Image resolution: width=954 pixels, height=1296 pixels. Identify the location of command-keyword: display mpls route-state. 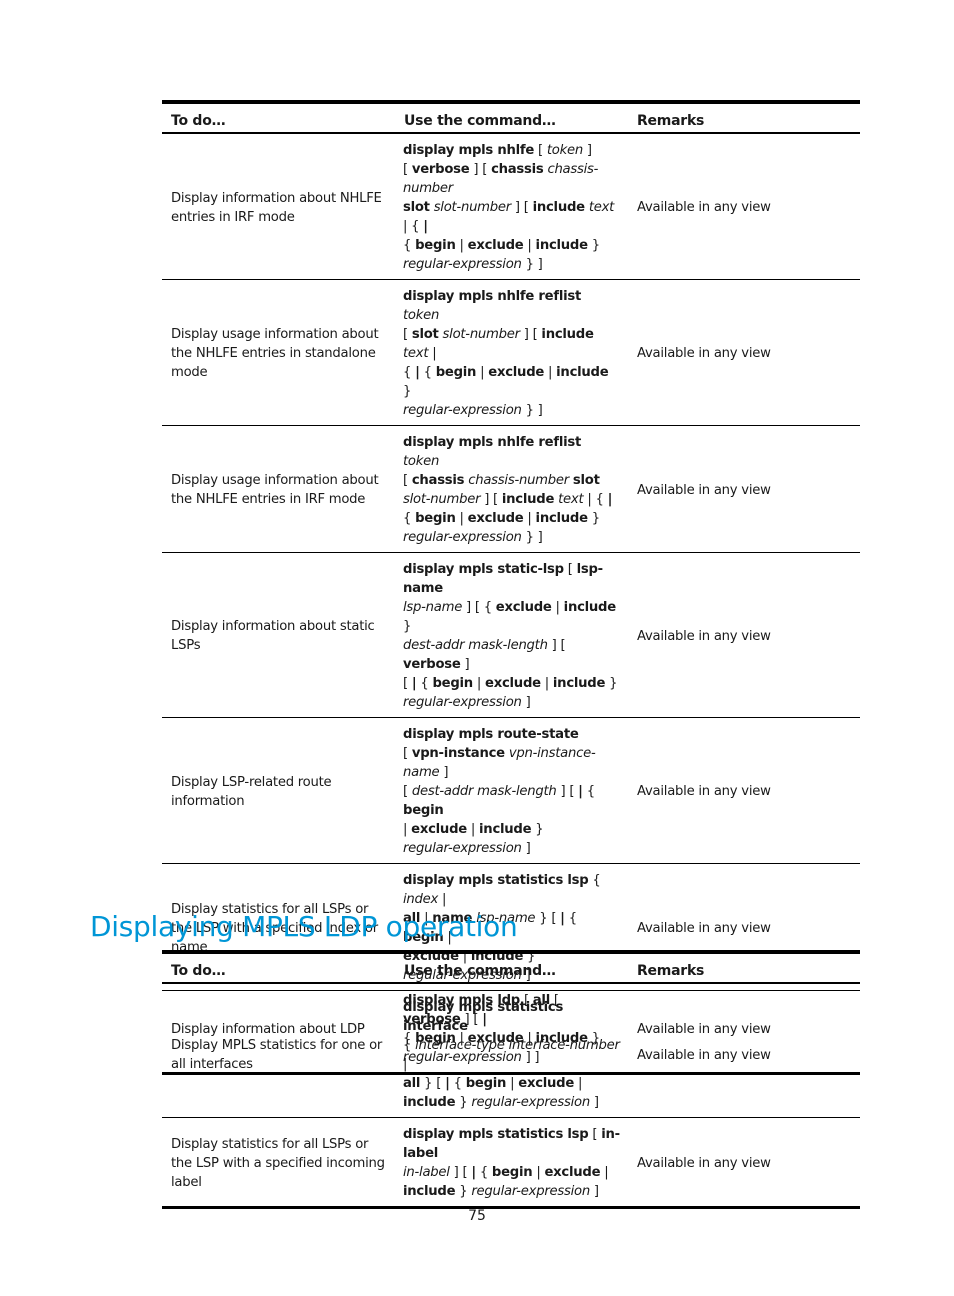
(491, 734).